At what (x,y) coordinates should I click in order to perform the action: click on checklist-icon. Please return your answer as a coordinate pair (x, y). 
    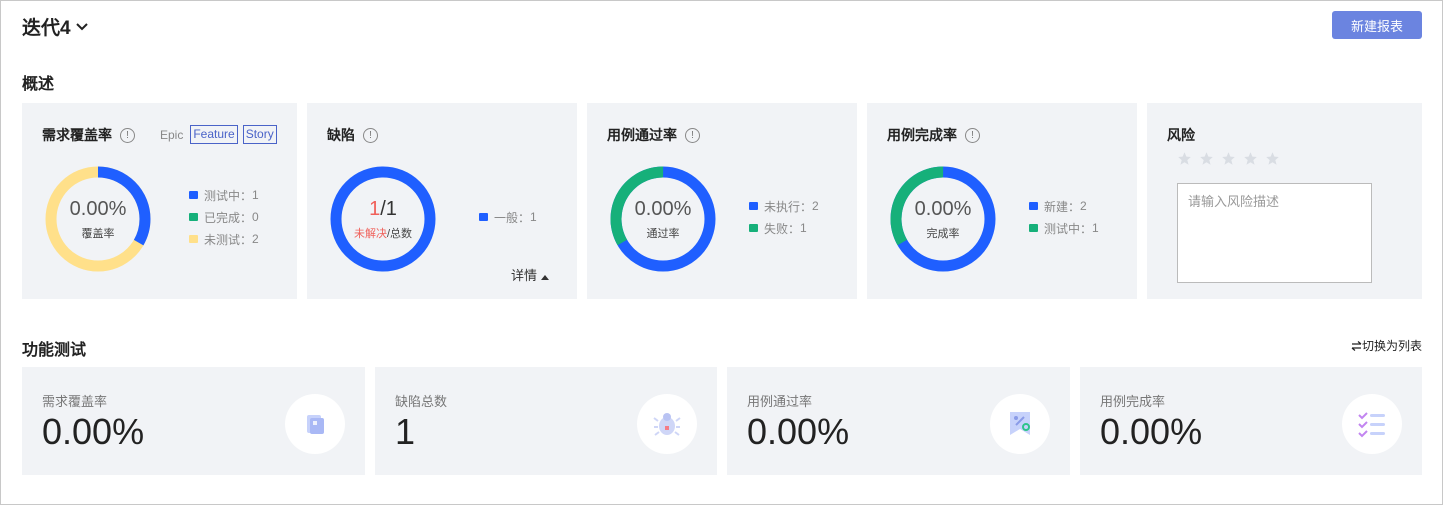
    Looking at the image, I should click on (1372, 424).